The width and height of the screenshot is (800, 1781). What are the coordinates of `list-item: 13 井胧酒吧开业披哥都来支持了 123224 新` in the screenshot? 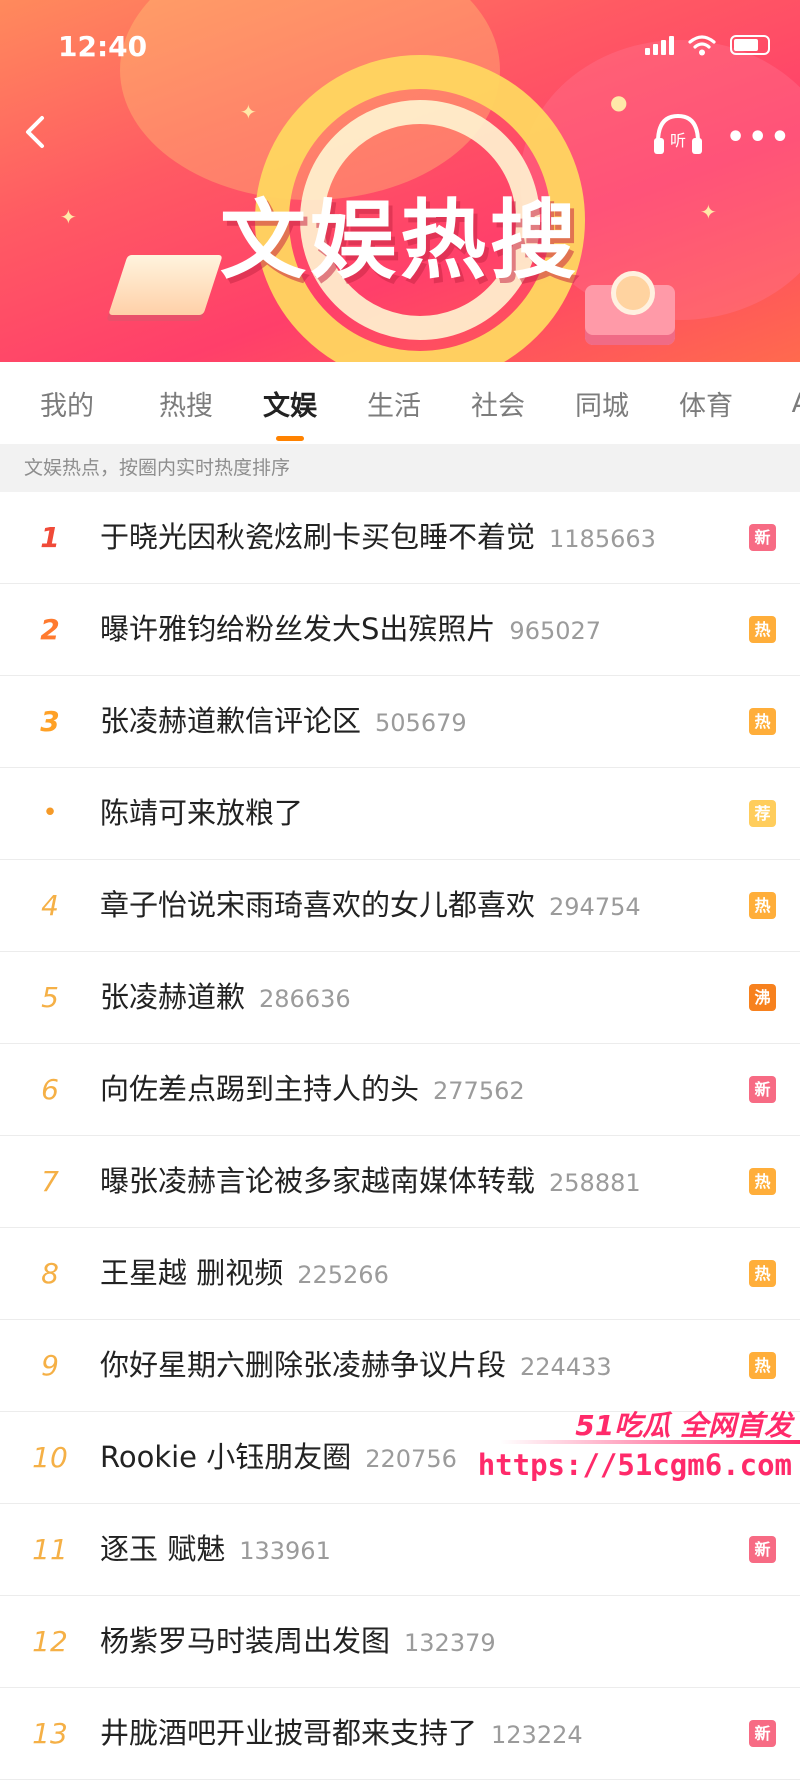 It's located at (400, 1734).